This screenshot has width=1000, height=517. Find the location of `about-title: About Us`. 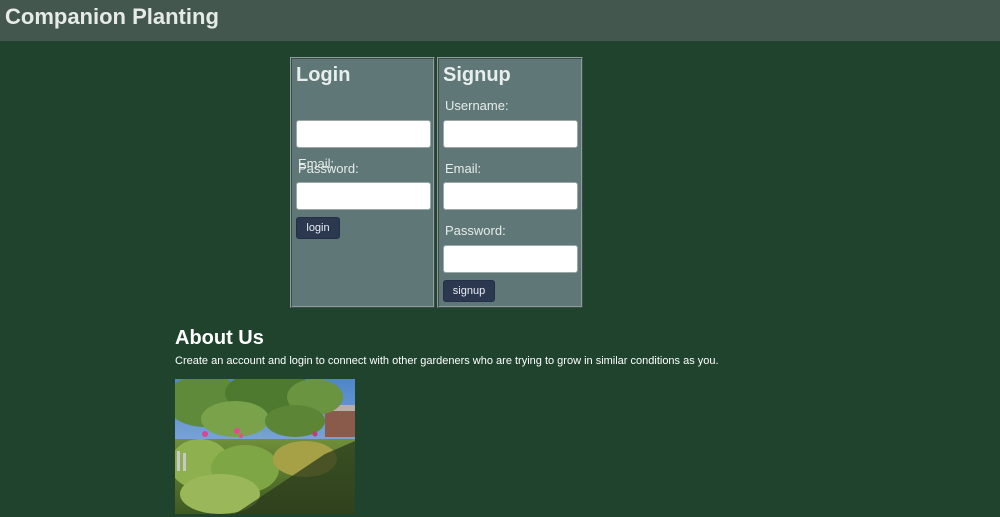

about-title: About Us is located at coordinates (219, 338).